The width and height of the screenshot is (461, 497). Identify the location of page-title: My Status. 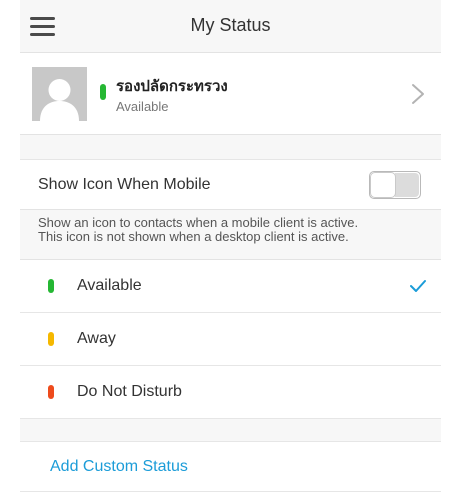
(230, 25).